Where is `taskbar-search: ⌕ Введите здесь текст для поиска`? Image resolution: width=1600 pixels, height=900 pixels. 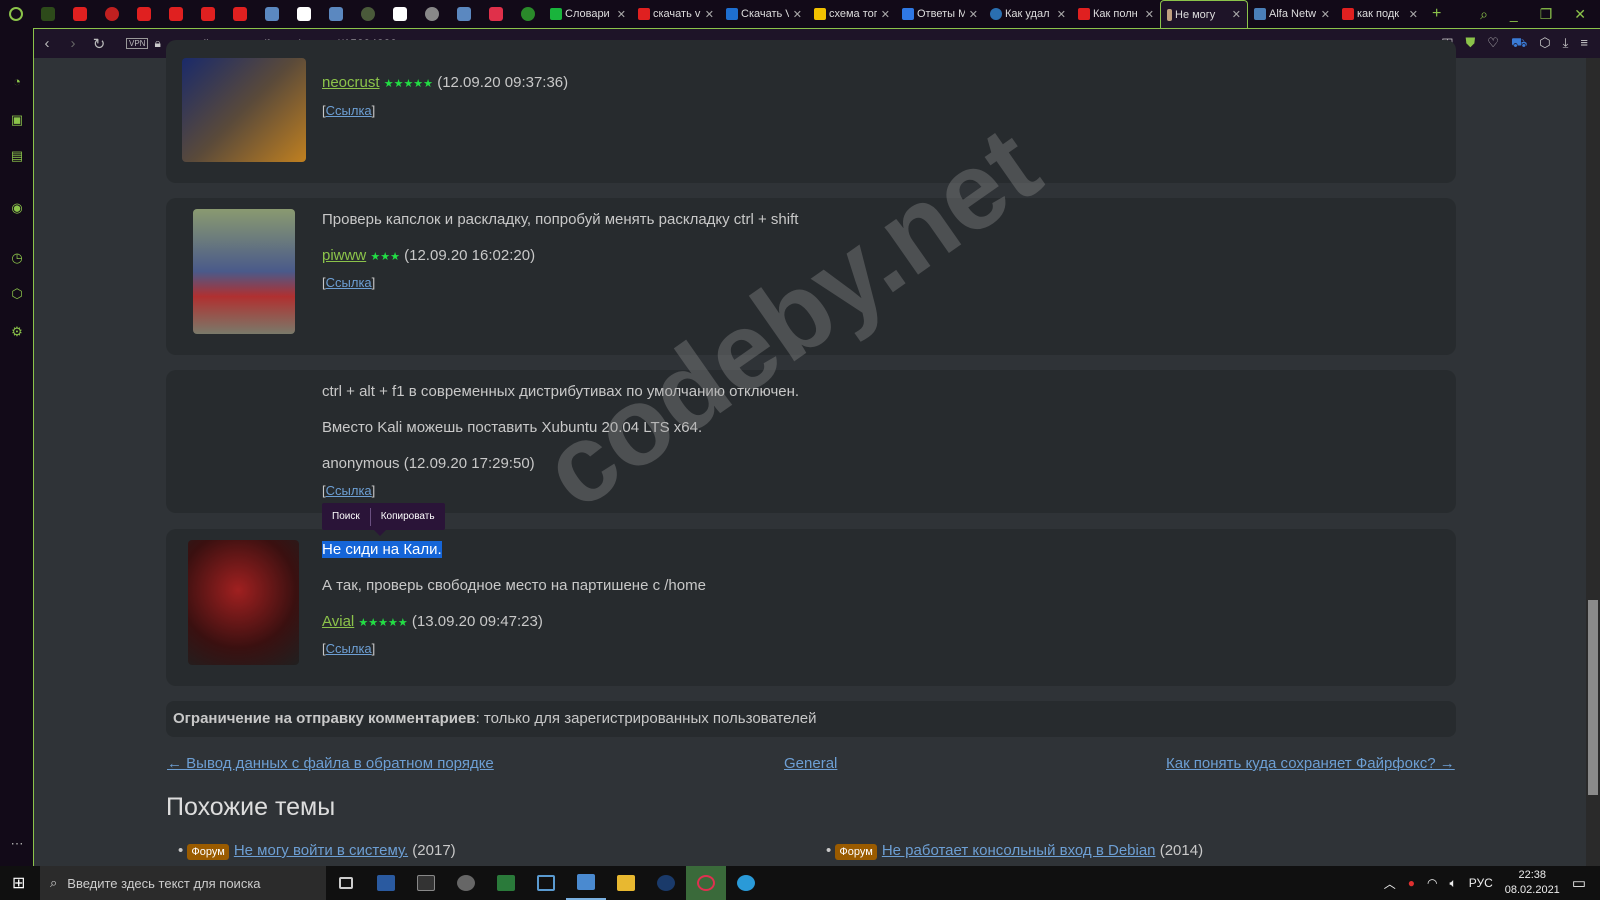 taskbar-search: ⌕ Введите здесь текст для поиска is located at coordinates (183, 883).